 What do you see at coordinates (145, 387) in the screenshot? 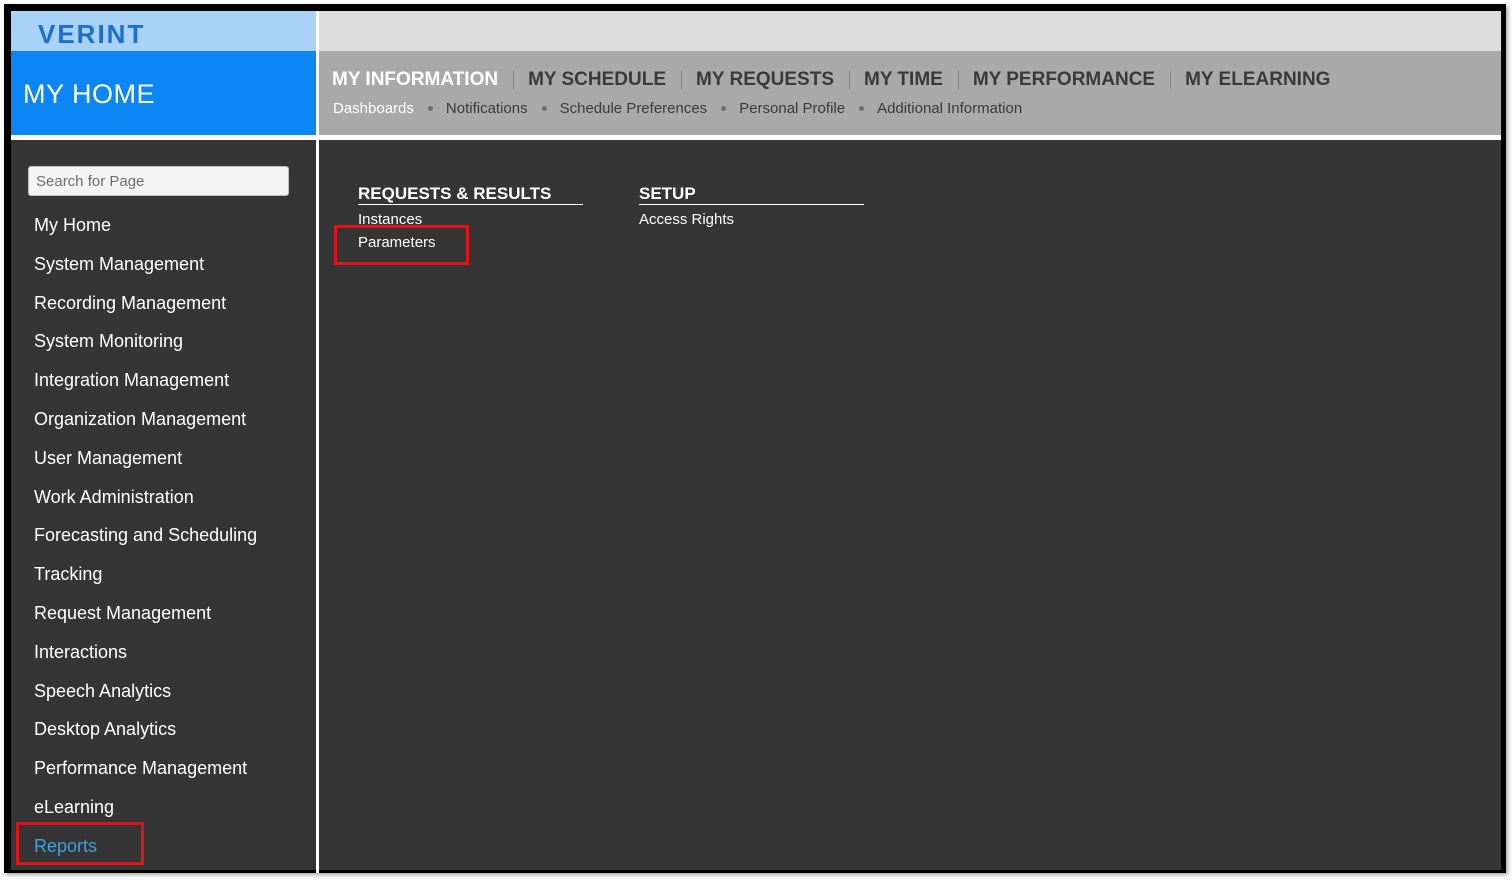
I see `sidebar-item-integration-management: Integration Management` at bounding box center [145, 387].